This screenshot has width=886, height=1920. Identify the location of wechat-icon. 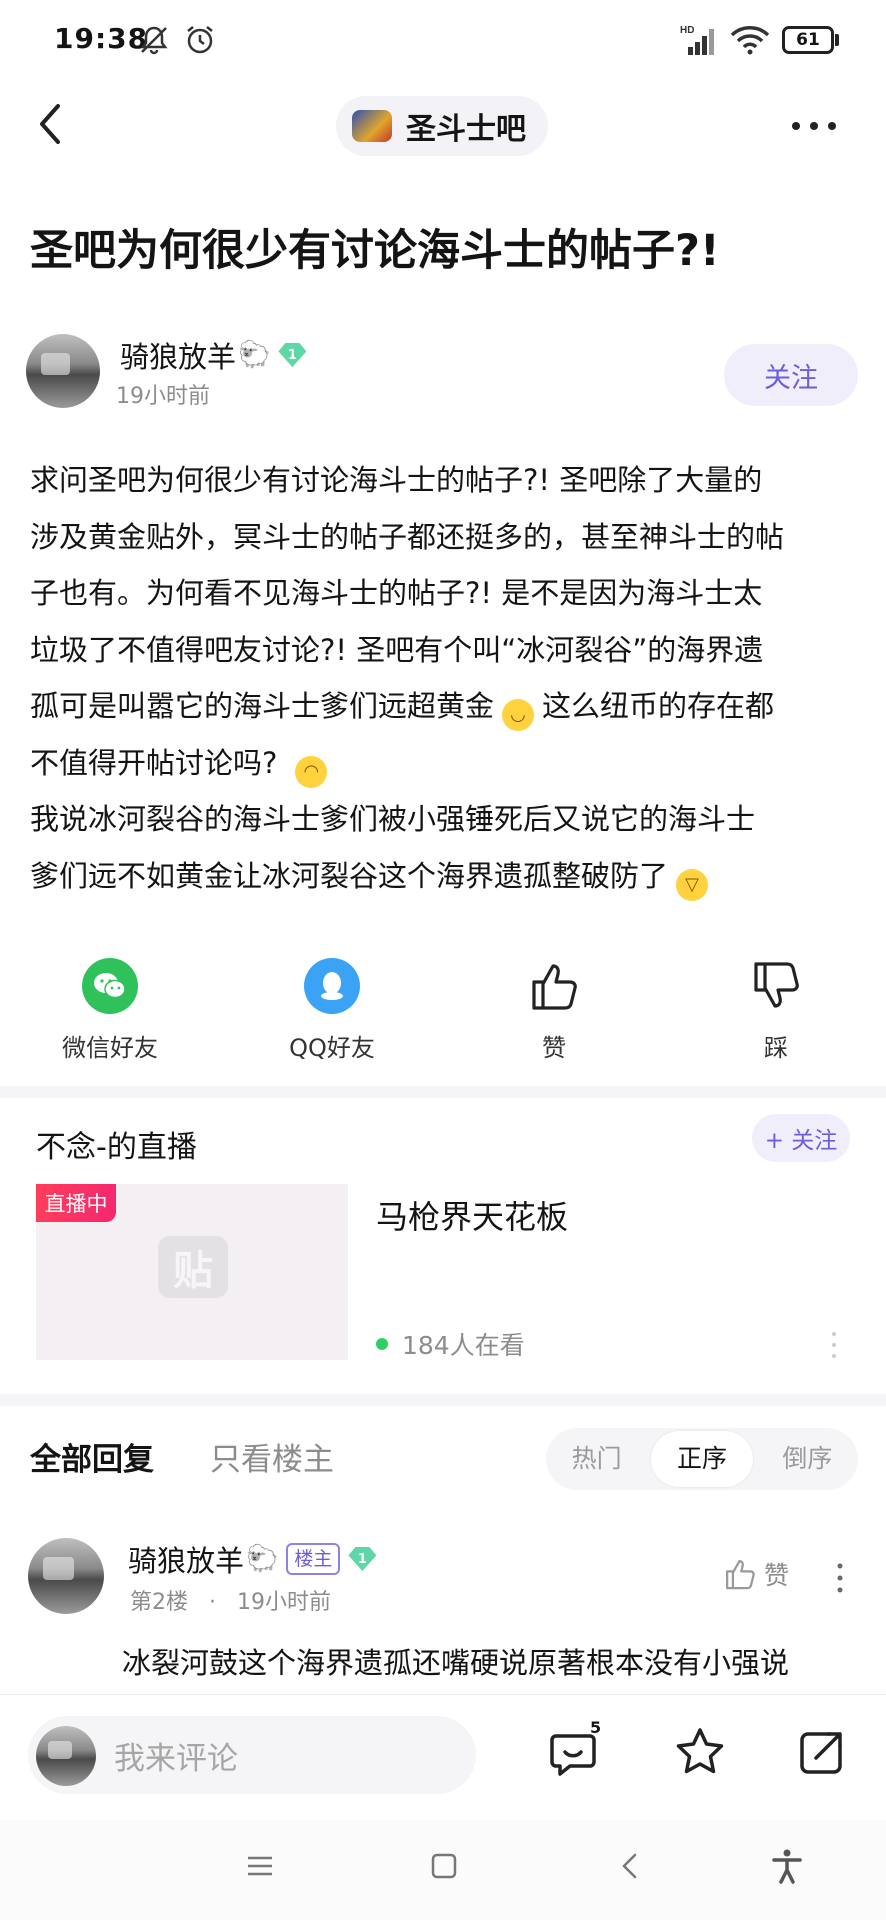
(110, 986).